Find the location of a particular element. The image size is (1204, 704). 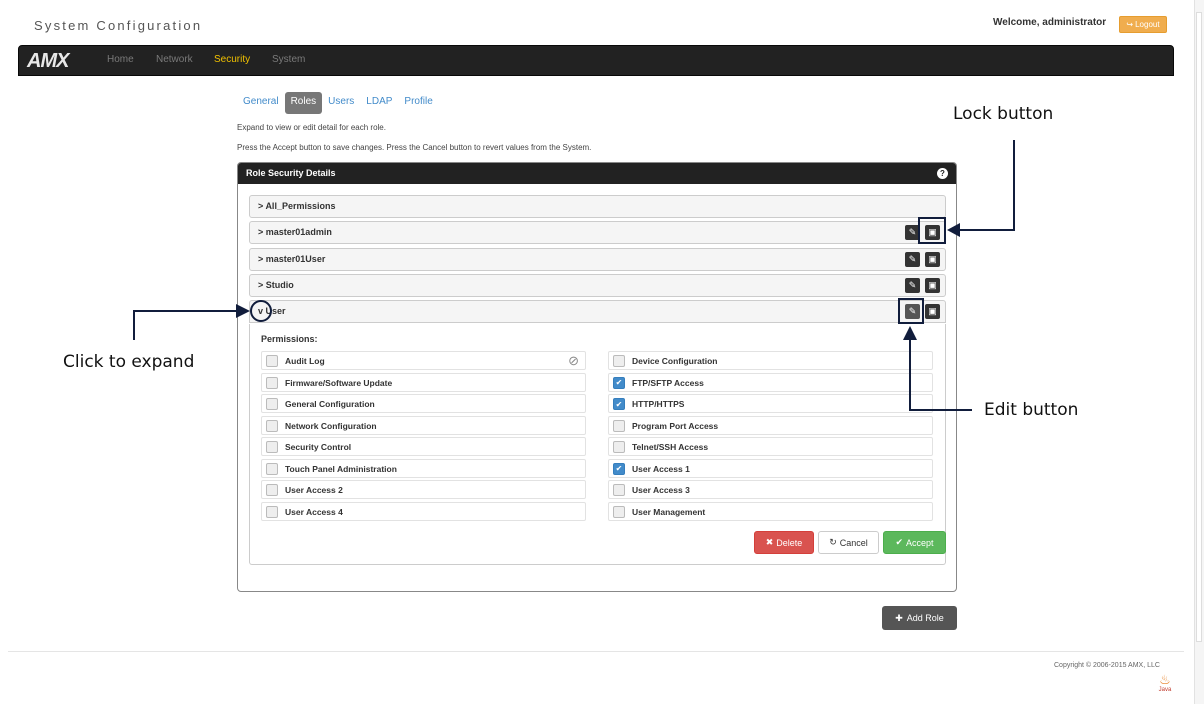

expand-arrow-line is located at coordinates (184, 325).